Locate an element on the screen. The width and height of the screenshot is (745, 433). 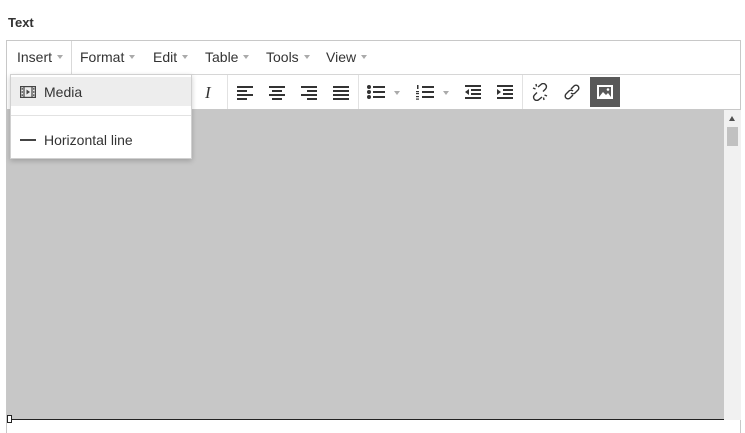
insert-menu-dropdown: Media Horizontal line is located at coordinates (101, 116).